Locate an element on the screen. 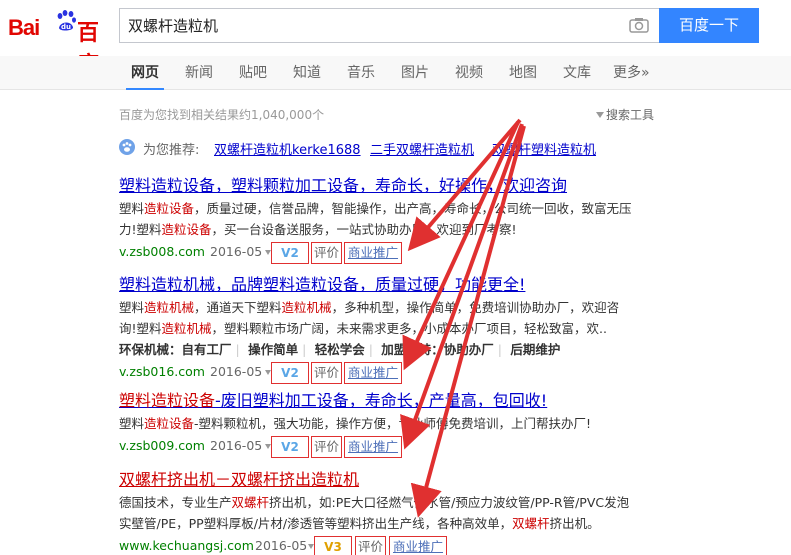  tab-zhidao: 知道 is located at coordinates (307, 72).